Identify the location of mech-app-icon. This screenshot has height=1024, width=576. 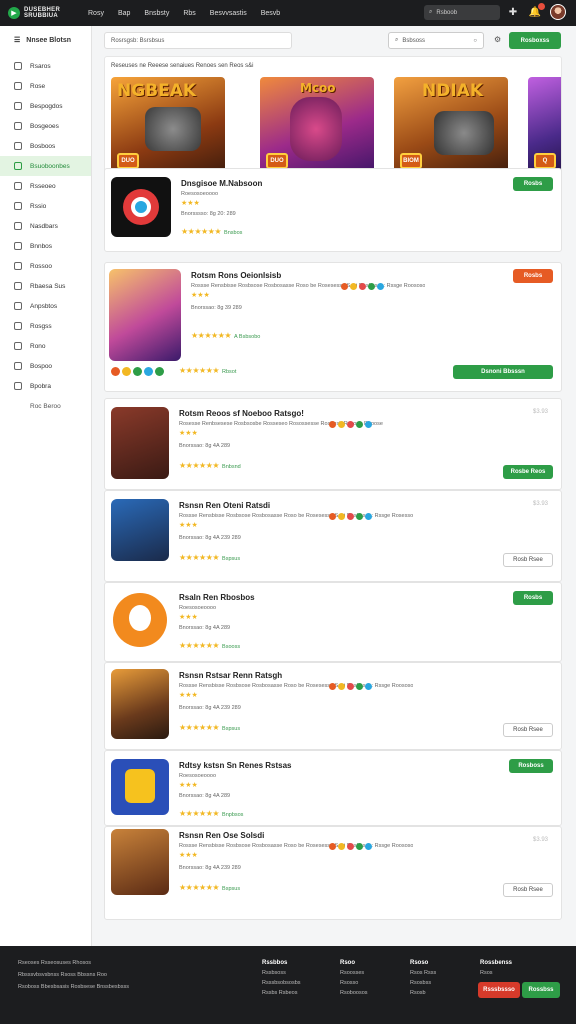
(140, 704).